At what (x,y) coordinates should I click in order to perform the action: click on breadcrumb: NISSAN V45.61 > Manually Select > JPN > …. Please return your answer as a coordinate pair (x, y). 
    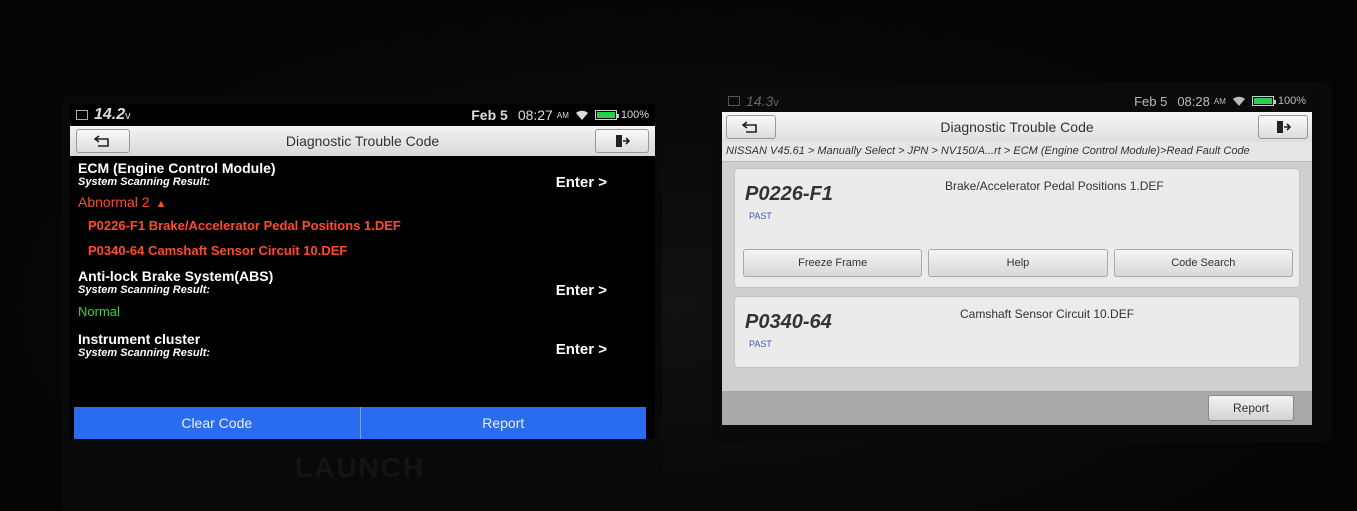
    Looking at the image, I should click on (1017, 152).